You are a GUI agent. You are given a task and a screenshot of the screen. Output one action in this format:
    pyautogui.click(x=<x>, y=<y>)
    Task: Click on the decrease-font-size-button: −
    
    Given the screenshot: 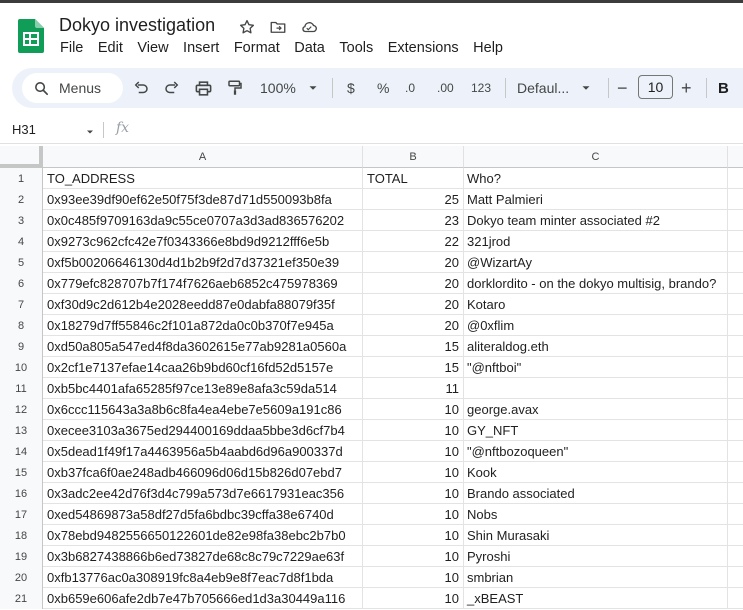 What is the action you would take?
    pyautogui.click(x=622, y=88)
    